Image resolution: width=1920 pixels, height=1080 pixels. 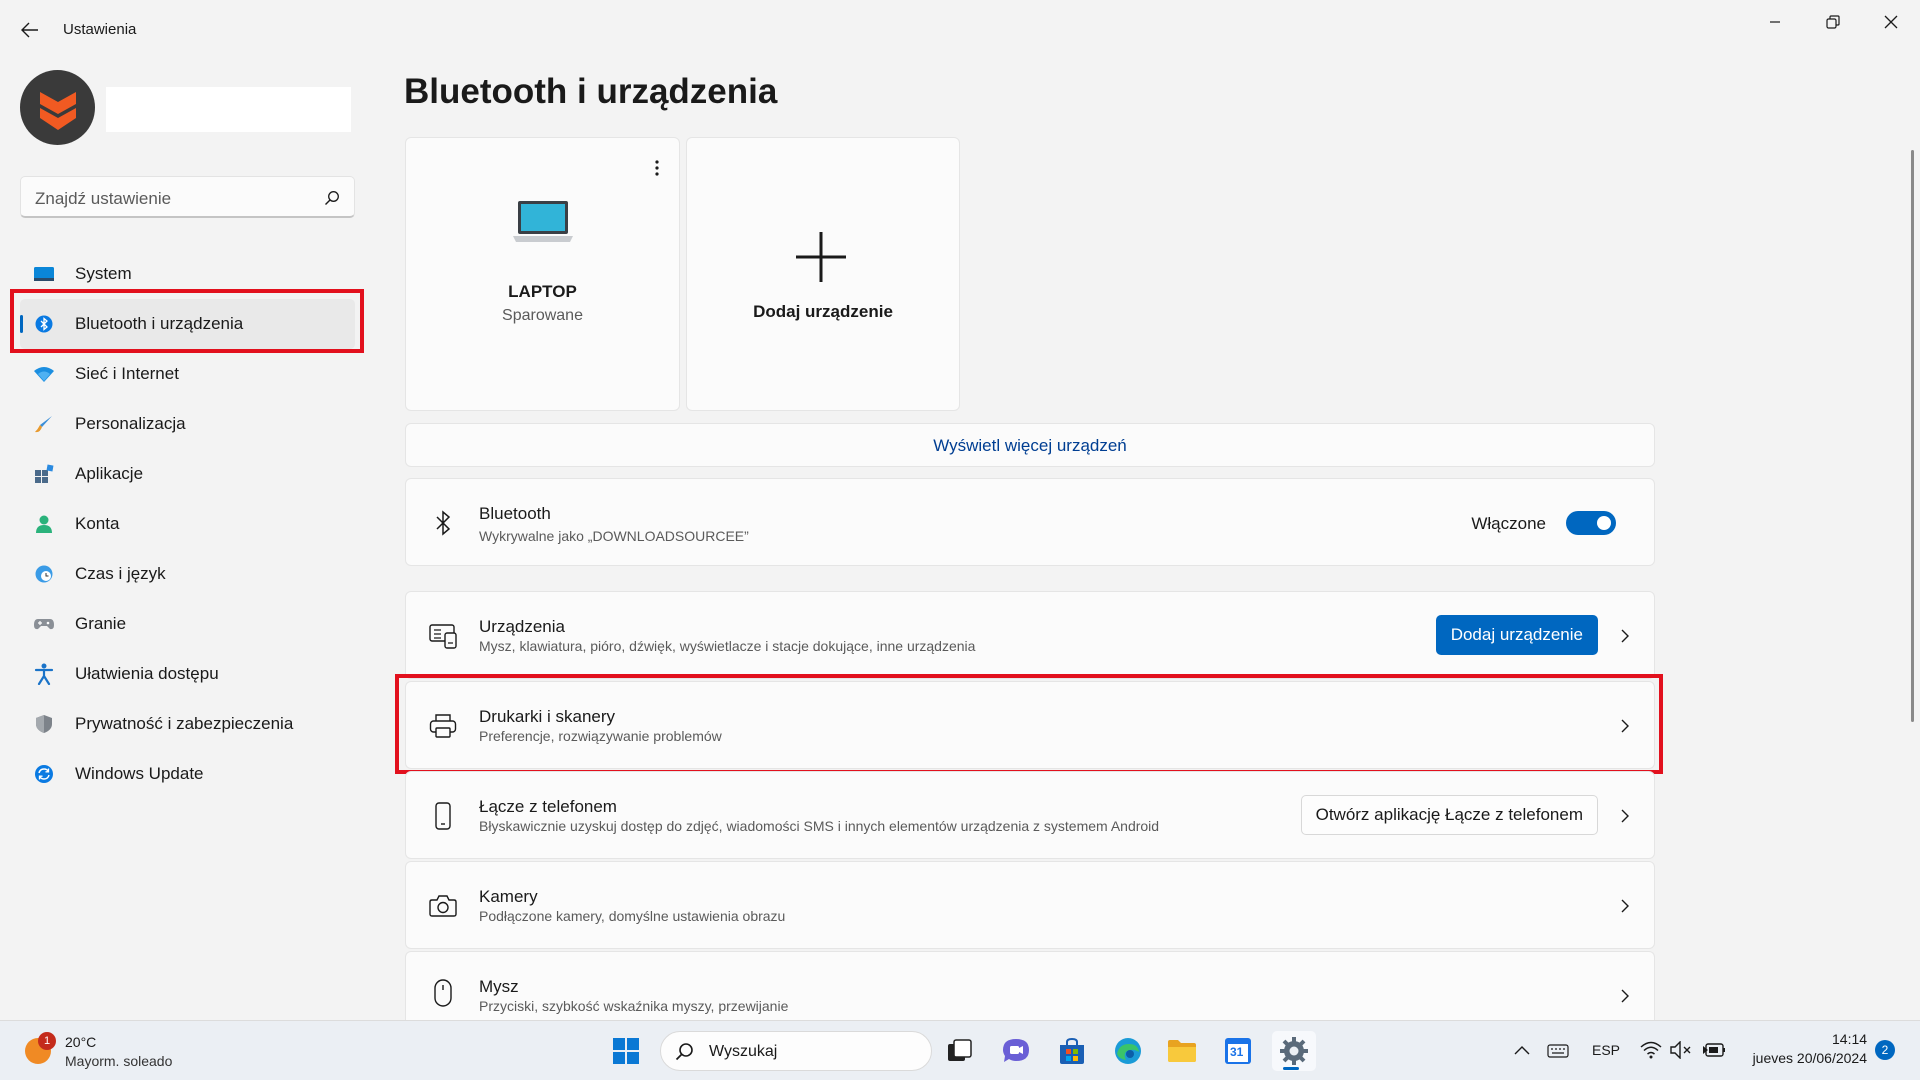 What do you see at coordinates (1591, 523) in the screenshot?
I see `bluetooth-toggle` at bounding box center [1591, 523].